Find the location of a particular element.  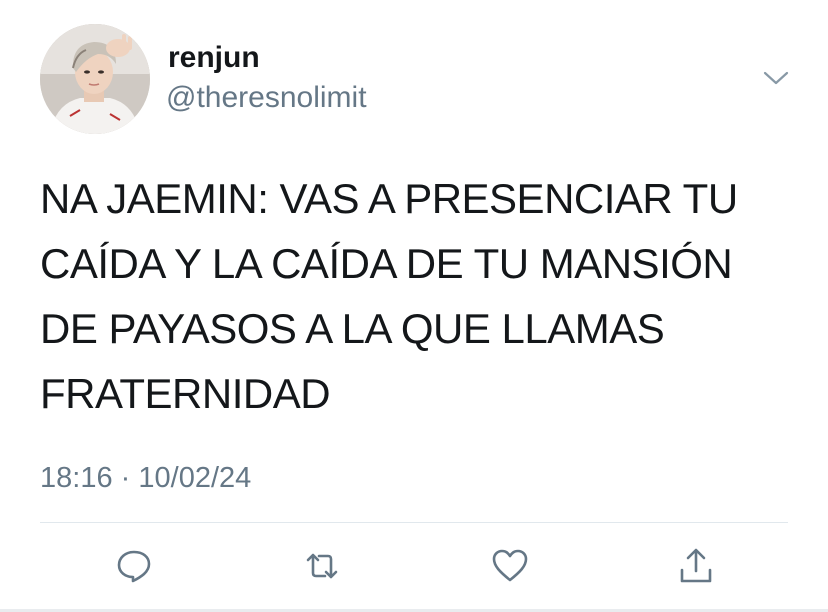

tweet-timestamp: 18:16 · 10/02/24 is located at coordinates (145, 478).